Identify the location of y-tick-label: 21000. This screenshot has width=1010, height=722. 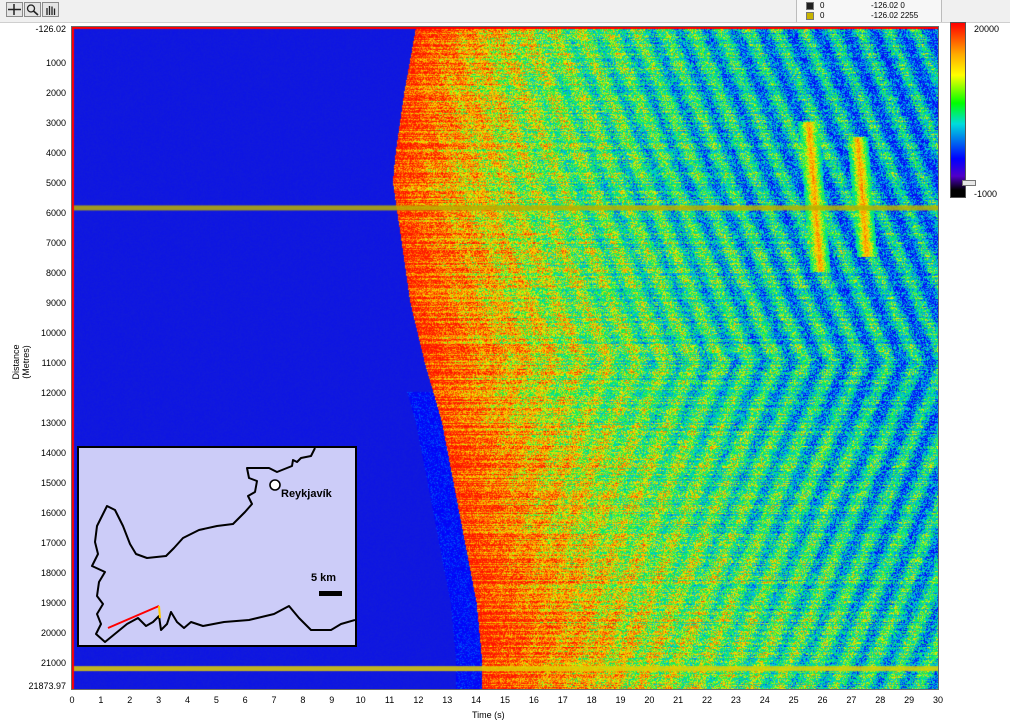
(33, 663).